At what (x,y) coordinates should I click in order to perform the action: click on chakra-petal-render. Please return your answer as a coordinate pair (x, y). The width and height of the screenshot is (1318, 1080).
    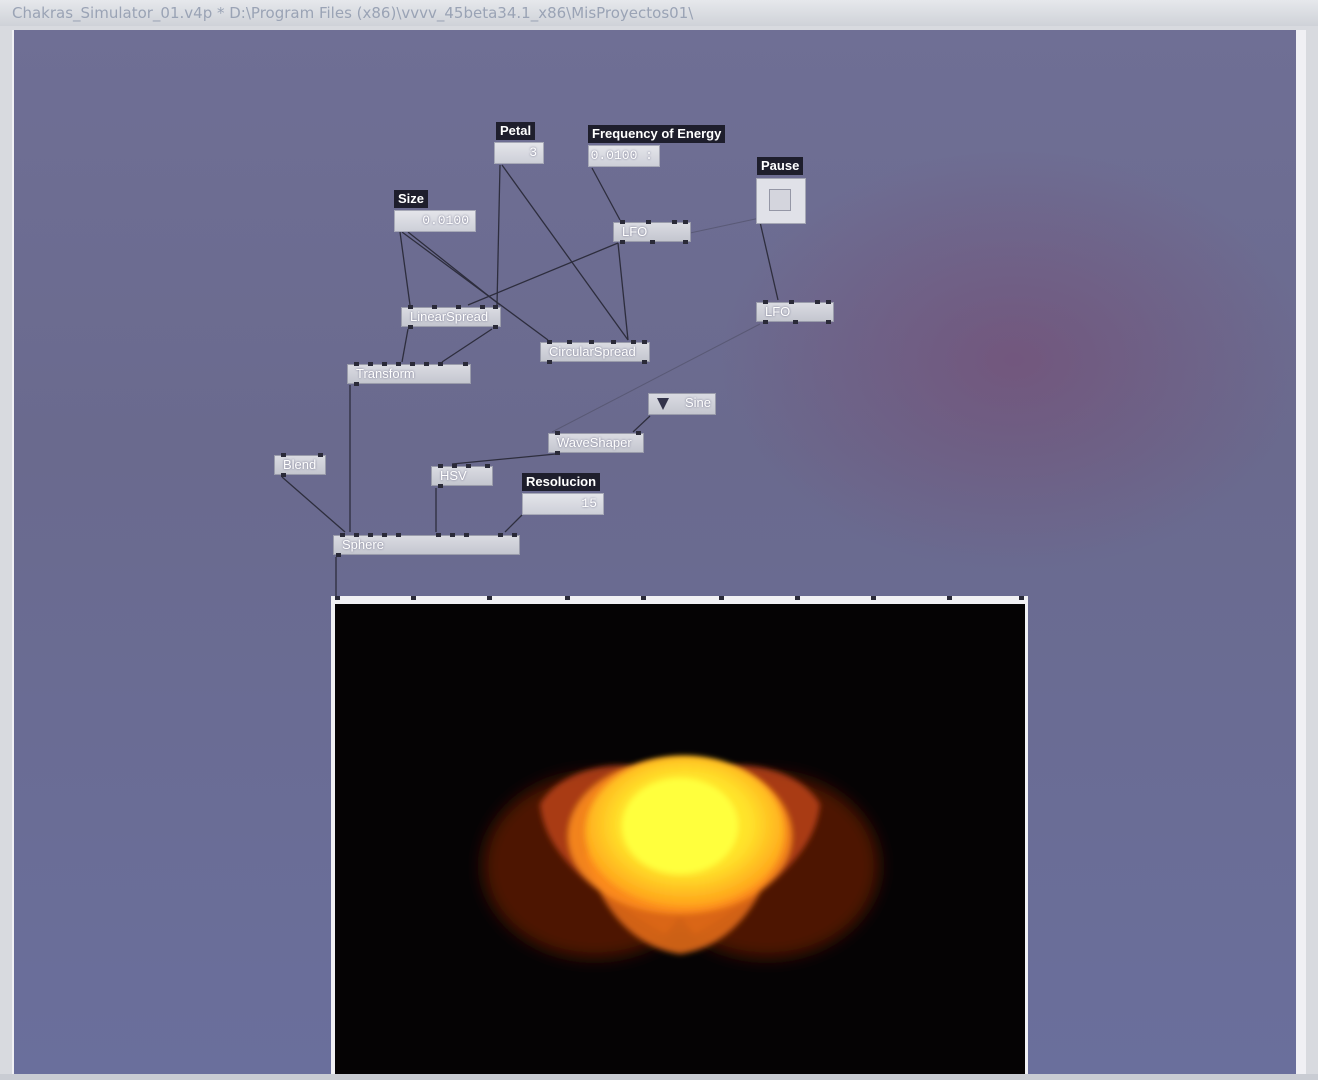
    Looking at the image, I should click on (681, 857).